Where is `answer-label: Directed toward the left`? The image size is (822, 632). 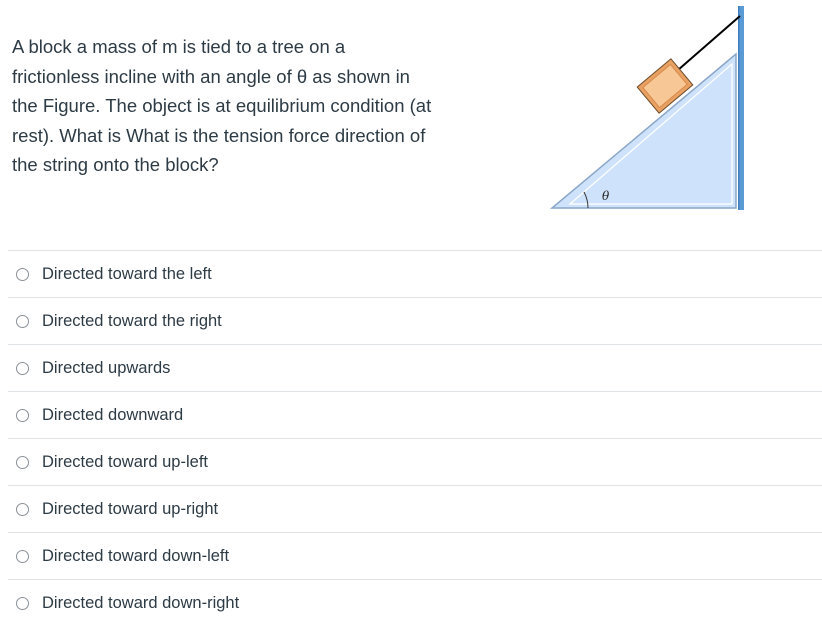
answer-label: Directed toward the left is located at coordinates (127, 273).